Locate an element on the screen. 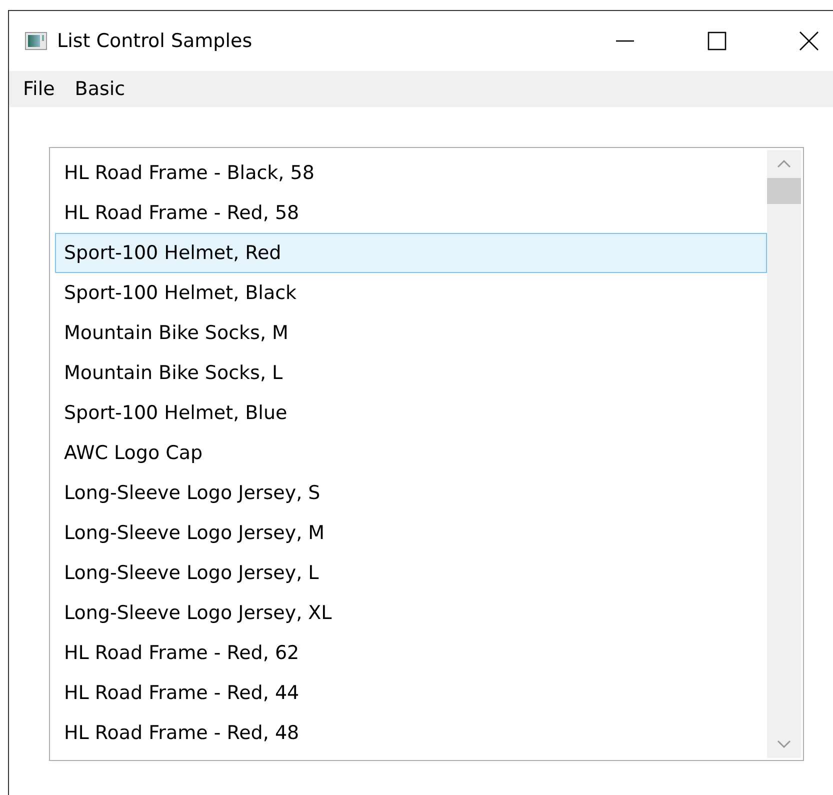 The image size is (833, 795). scroll-up-icon is located at coordinates (784, 164).